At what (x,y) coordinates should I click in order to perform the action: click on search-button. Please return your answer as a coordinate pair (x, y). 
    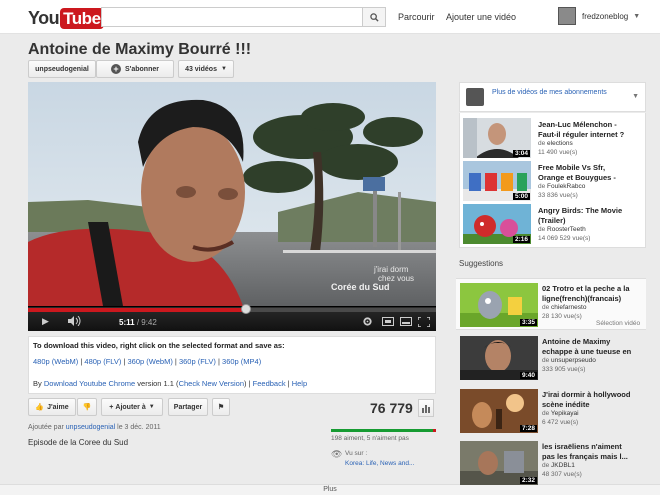
    Looking at the image, I should click on (374, 17).